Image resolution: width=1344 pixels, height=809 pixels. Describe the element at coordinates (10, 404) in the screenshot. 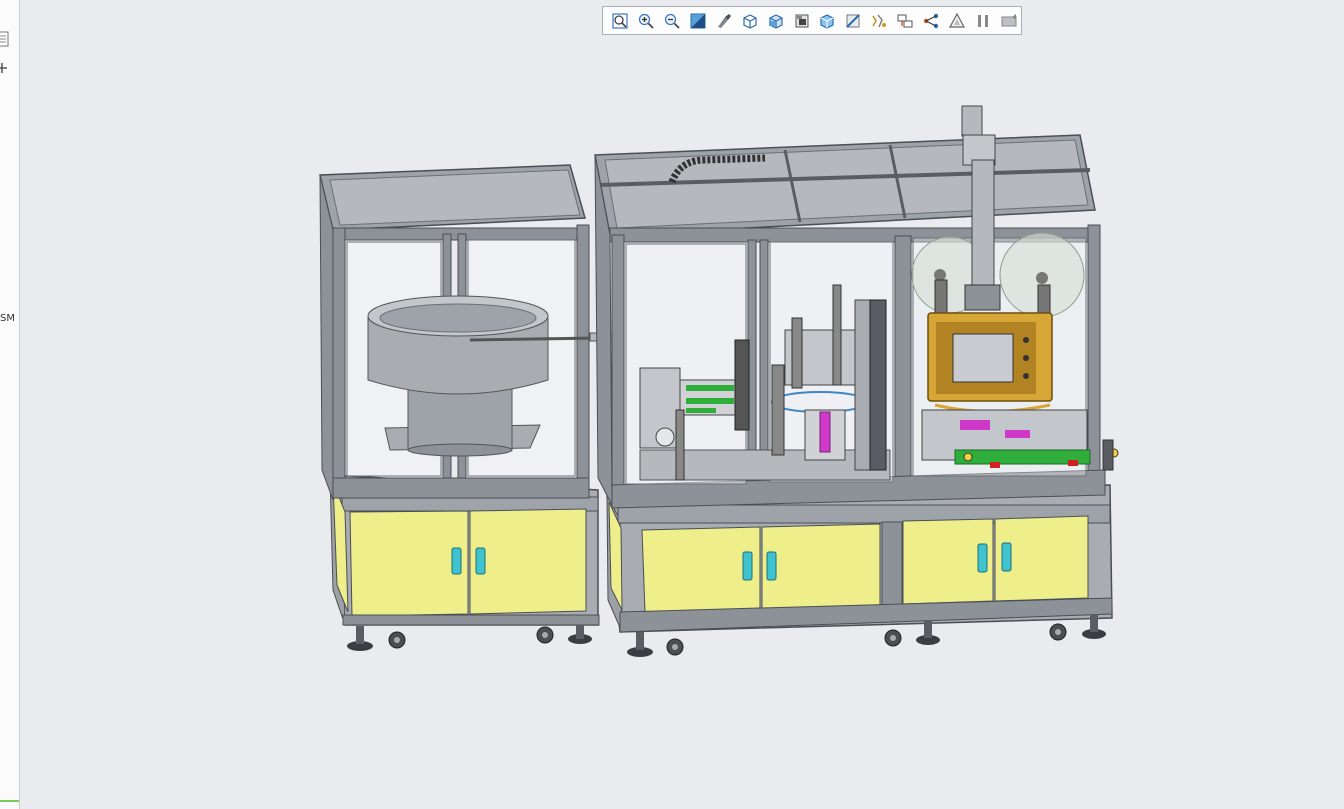

I see `left-panel-edge: SM` at that location.